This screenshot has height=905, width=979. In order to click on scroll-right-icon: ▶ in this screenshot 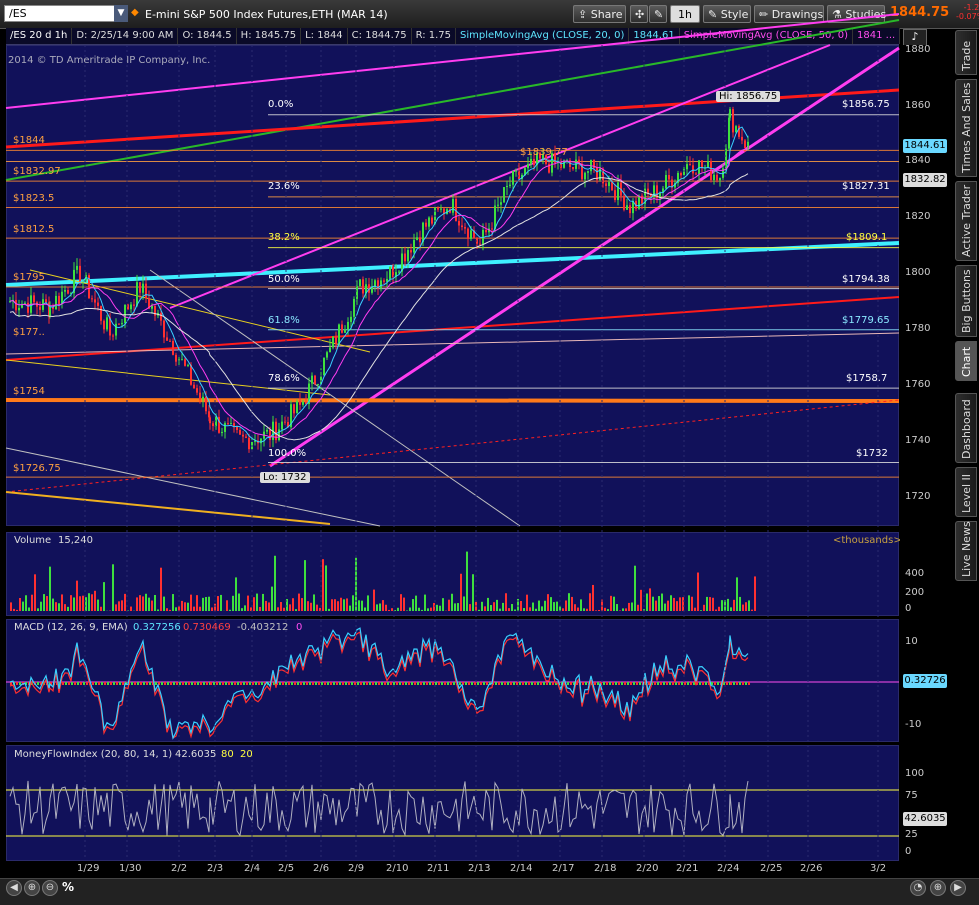, I will do `click(958, 888)`.